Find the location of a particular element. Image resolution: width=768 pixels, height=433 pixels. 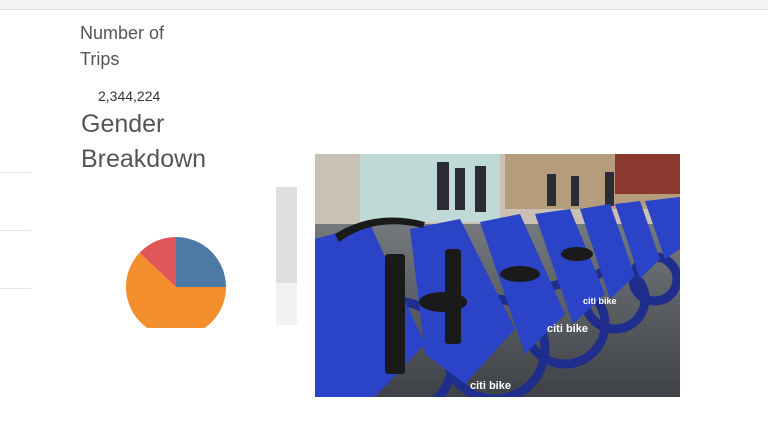

gender-pie-svg is located at coordinates (176, 282).